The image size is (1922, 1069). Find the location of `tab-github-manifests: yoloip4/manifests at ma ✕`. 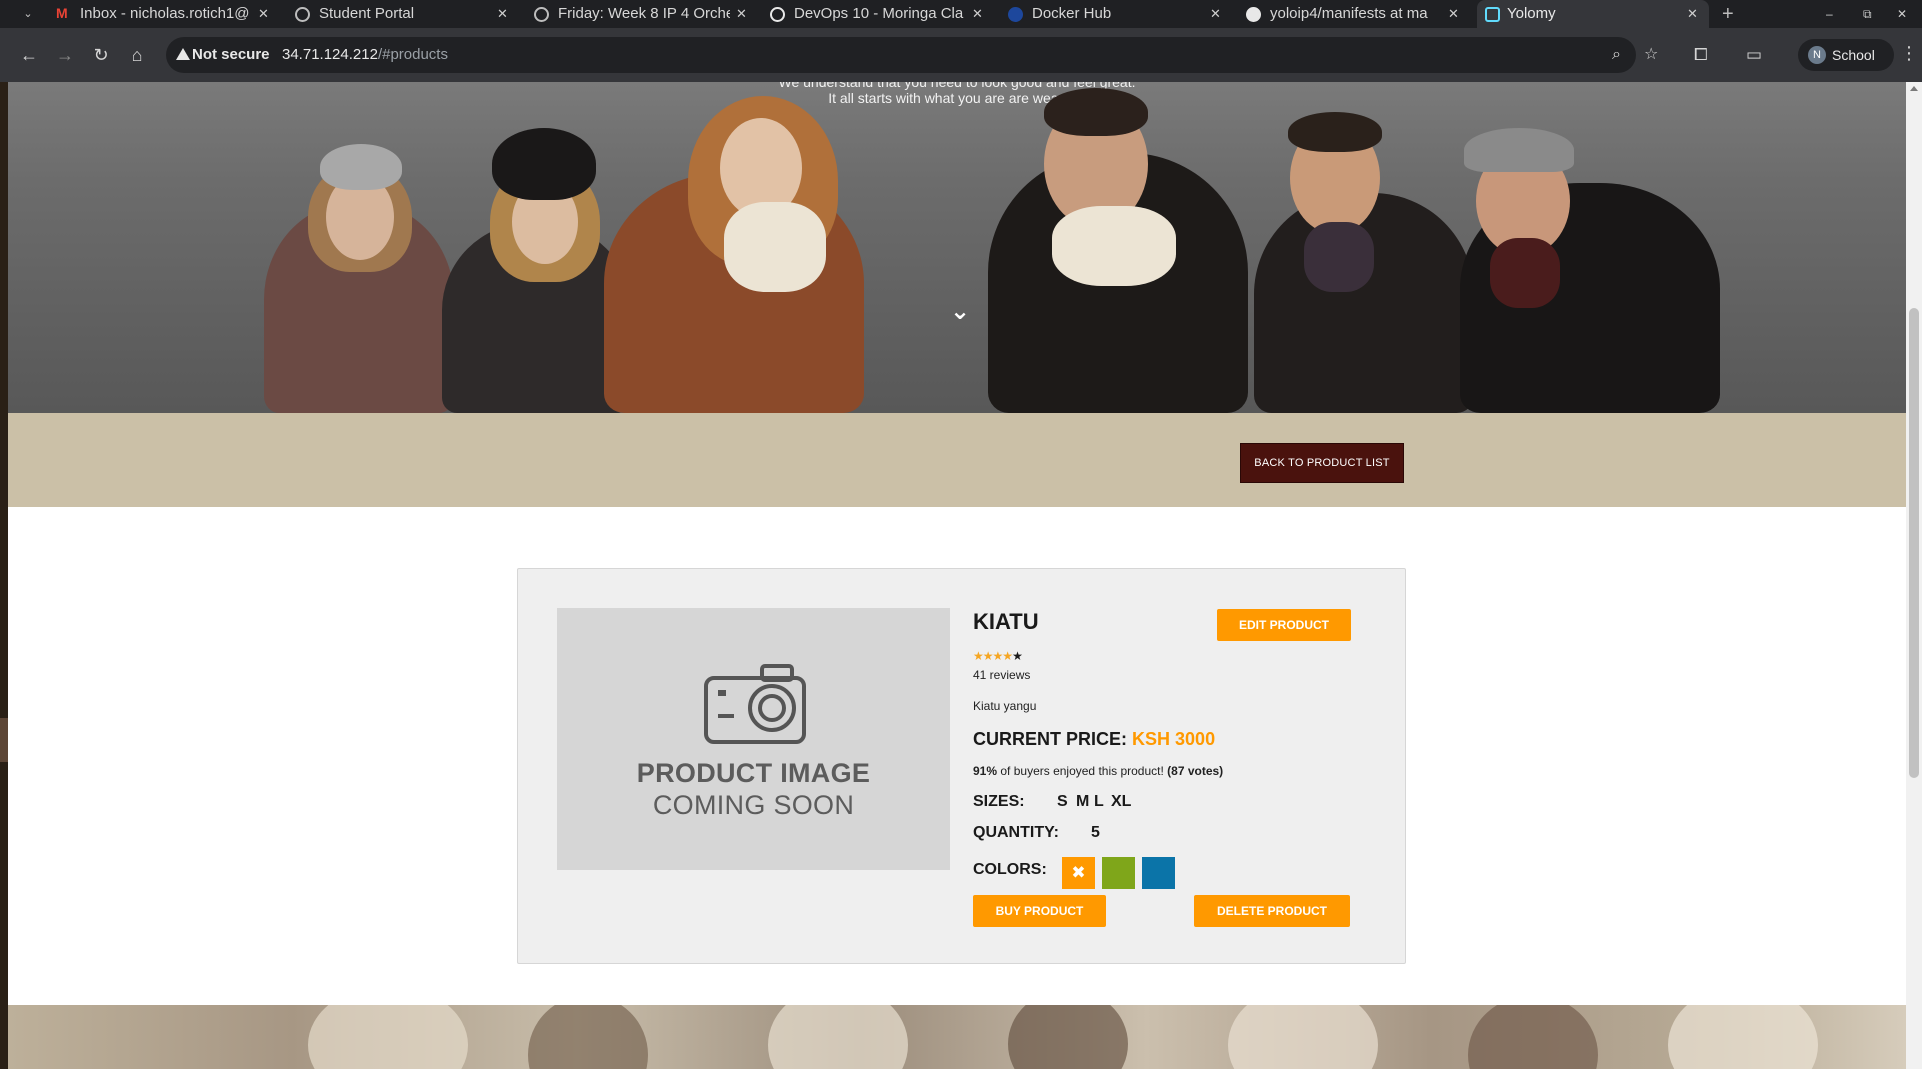

tab-github-manifests: yoloip4/manifests at ma ✕ is located at coordinates (1355, 14).